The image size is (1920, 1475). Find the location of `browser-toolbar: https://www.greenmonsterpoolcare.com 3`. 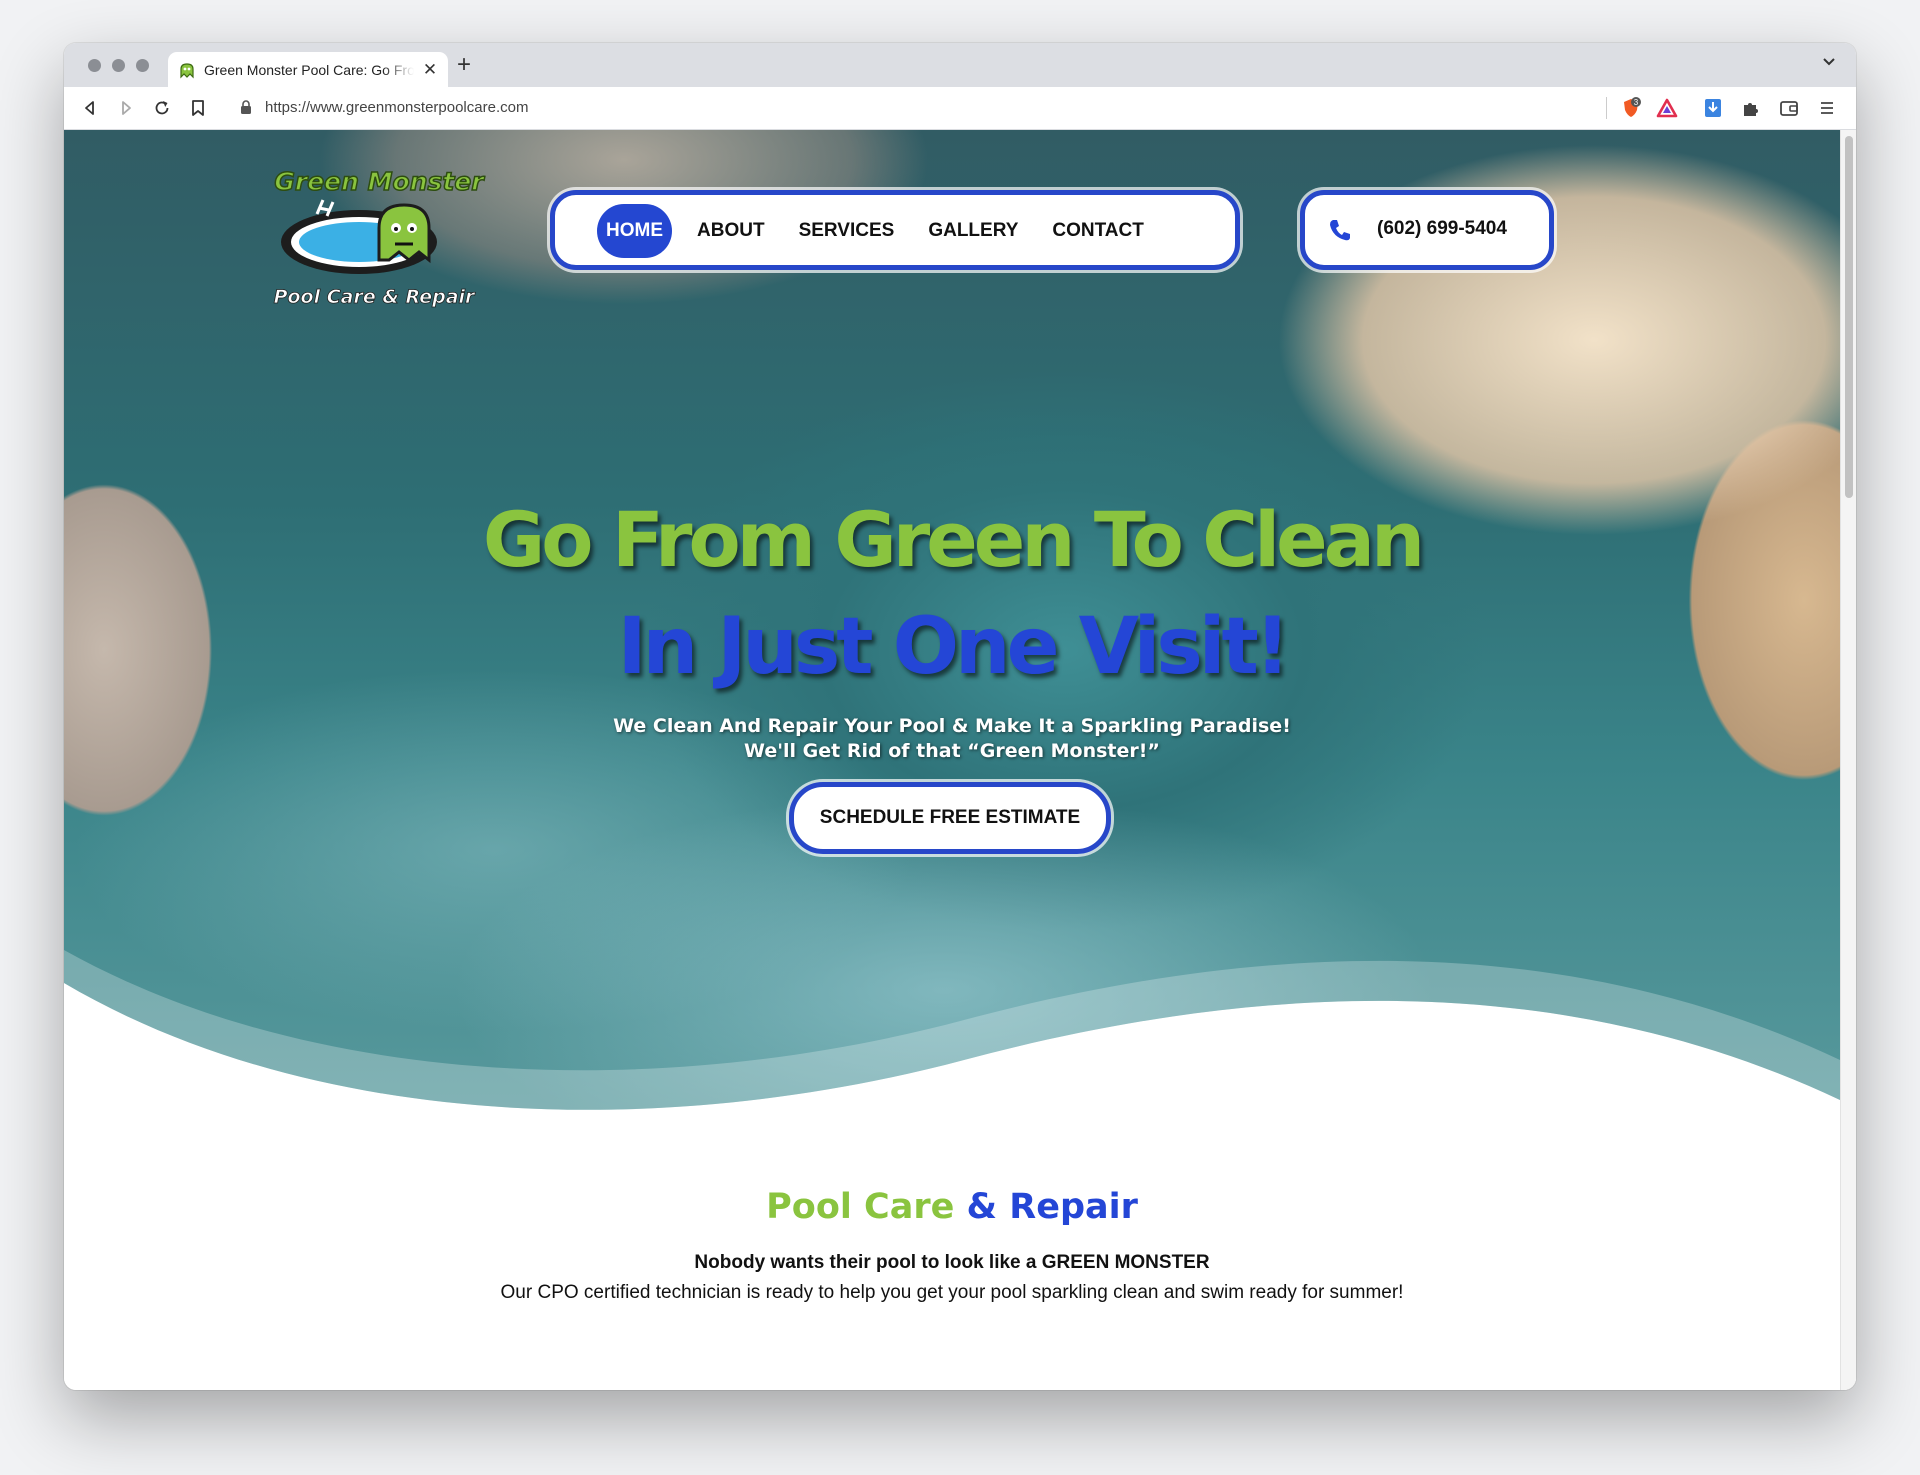

browser-toolbar: https://www.greenmonsterpoolcare.com 3 is located at coordinates (960, 108).